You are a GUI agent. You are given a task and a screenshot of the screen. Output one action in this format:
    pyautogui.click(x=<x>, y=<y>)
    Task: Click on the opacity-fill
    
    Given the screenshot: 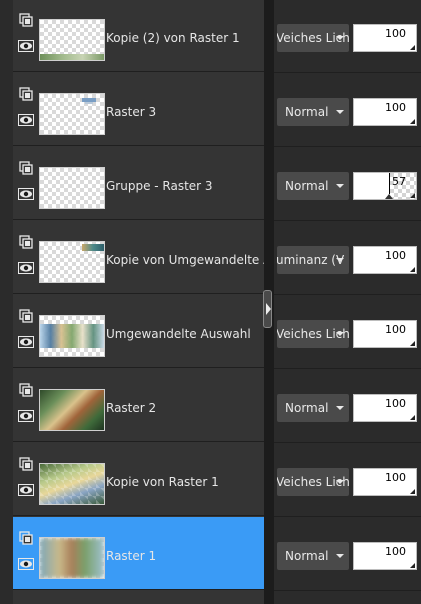 What is the action you would take?
    pyautogui.click(x=372, y=186)
    